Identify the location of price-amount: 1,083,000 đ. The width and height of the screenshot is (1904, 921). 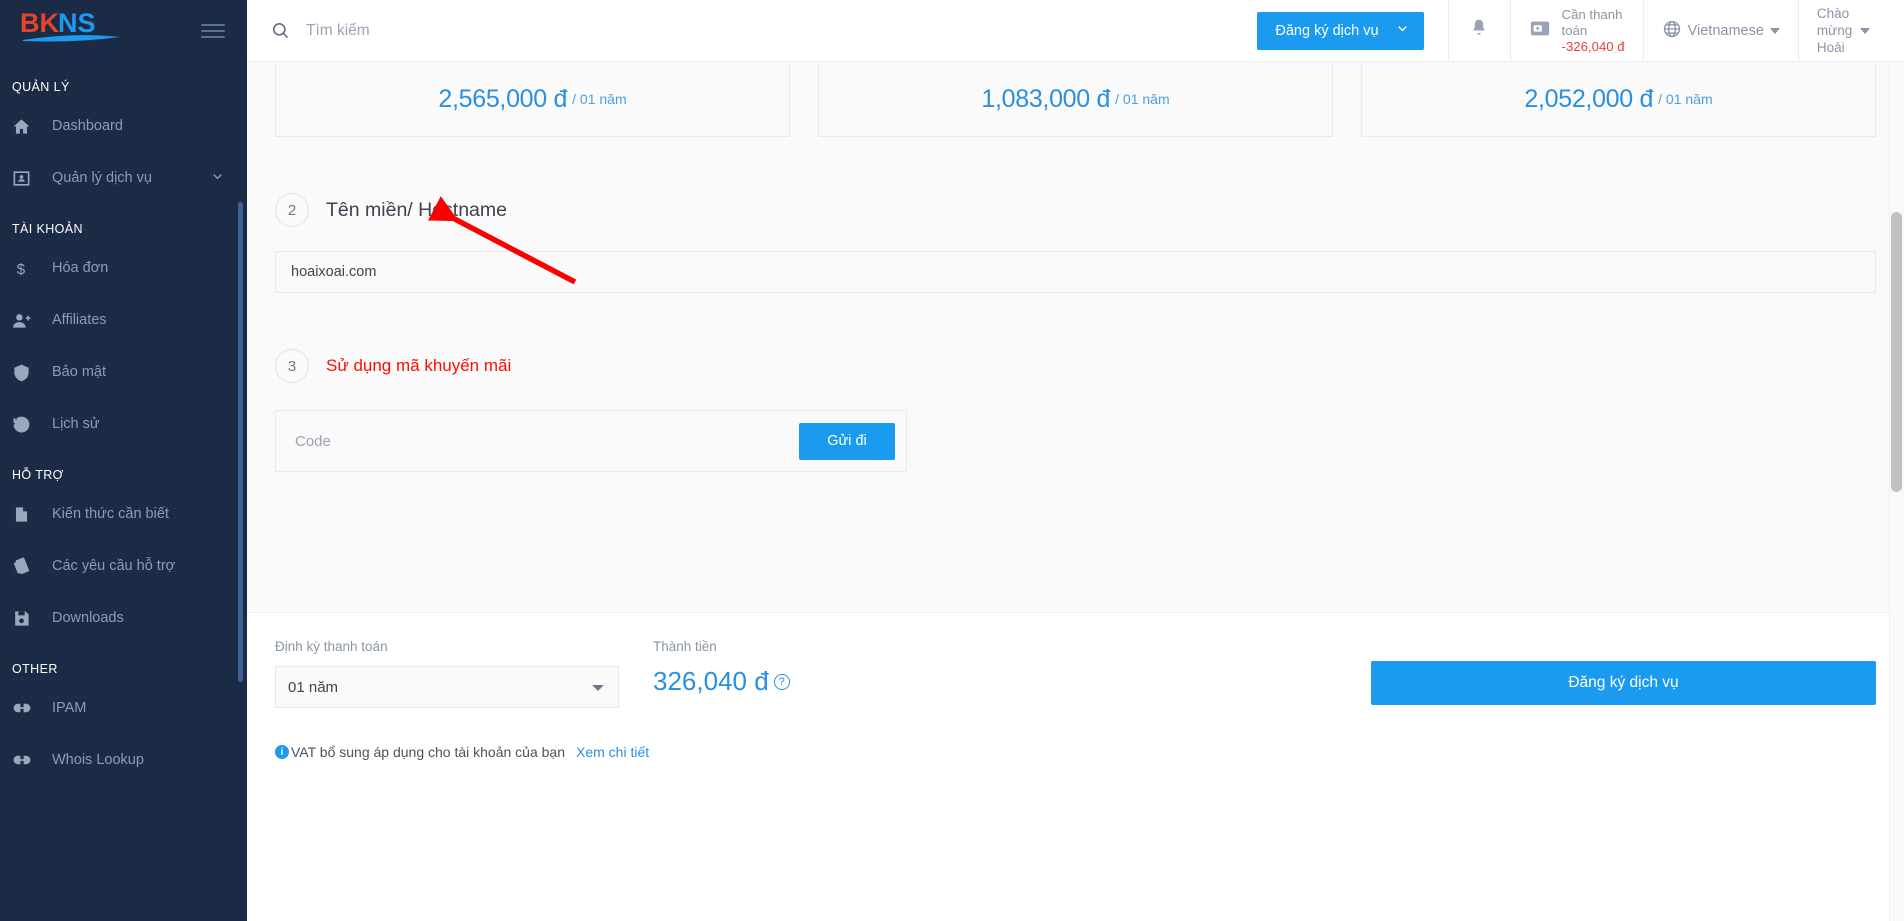
(1046, 98).